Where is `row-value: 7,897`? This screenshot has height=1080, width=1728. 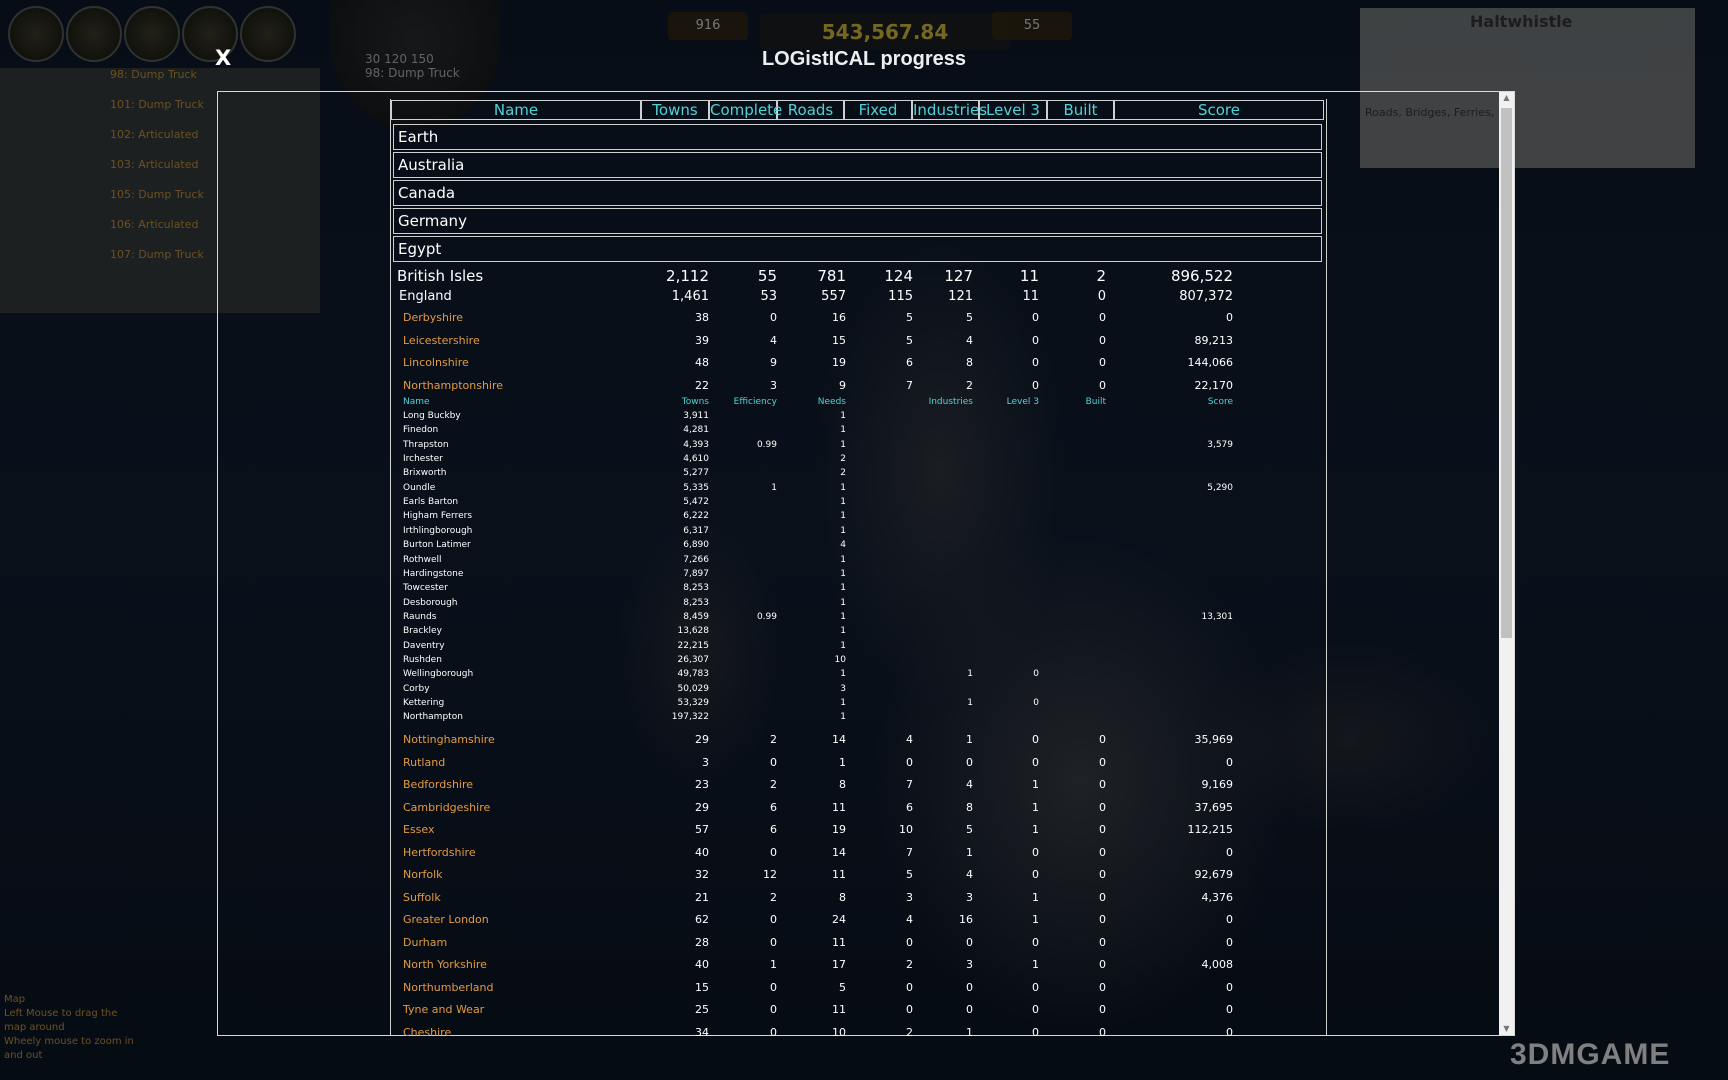 row-value: 7,897 is located at coordinates (696, 573).